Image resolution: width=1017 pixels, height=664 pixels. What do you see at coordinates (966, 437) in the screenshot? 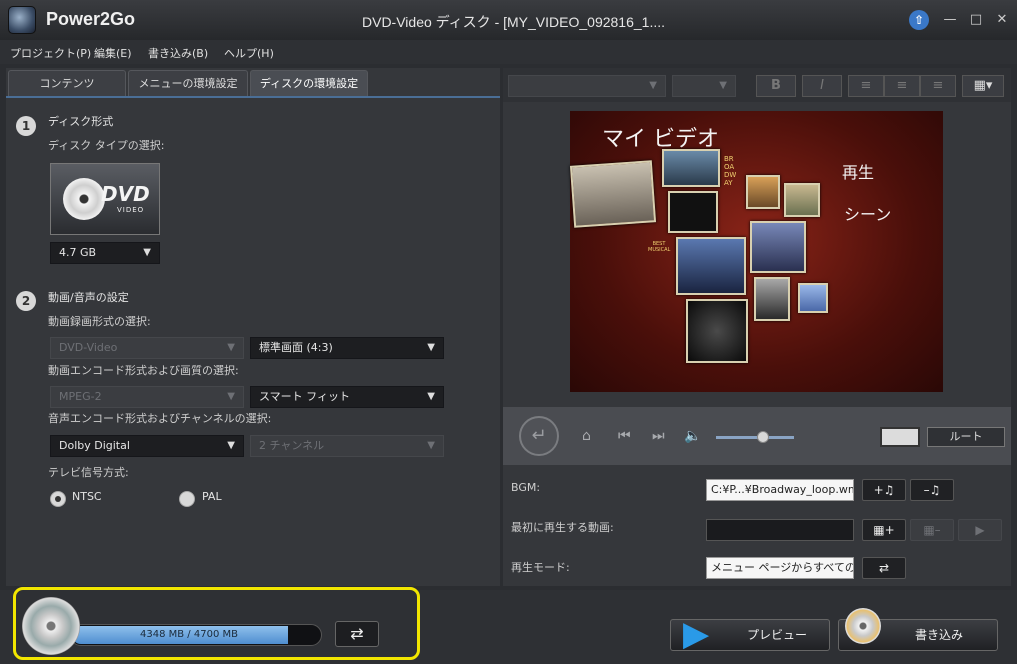
I see `route-button: ルート` at bounding box center [966, 437].